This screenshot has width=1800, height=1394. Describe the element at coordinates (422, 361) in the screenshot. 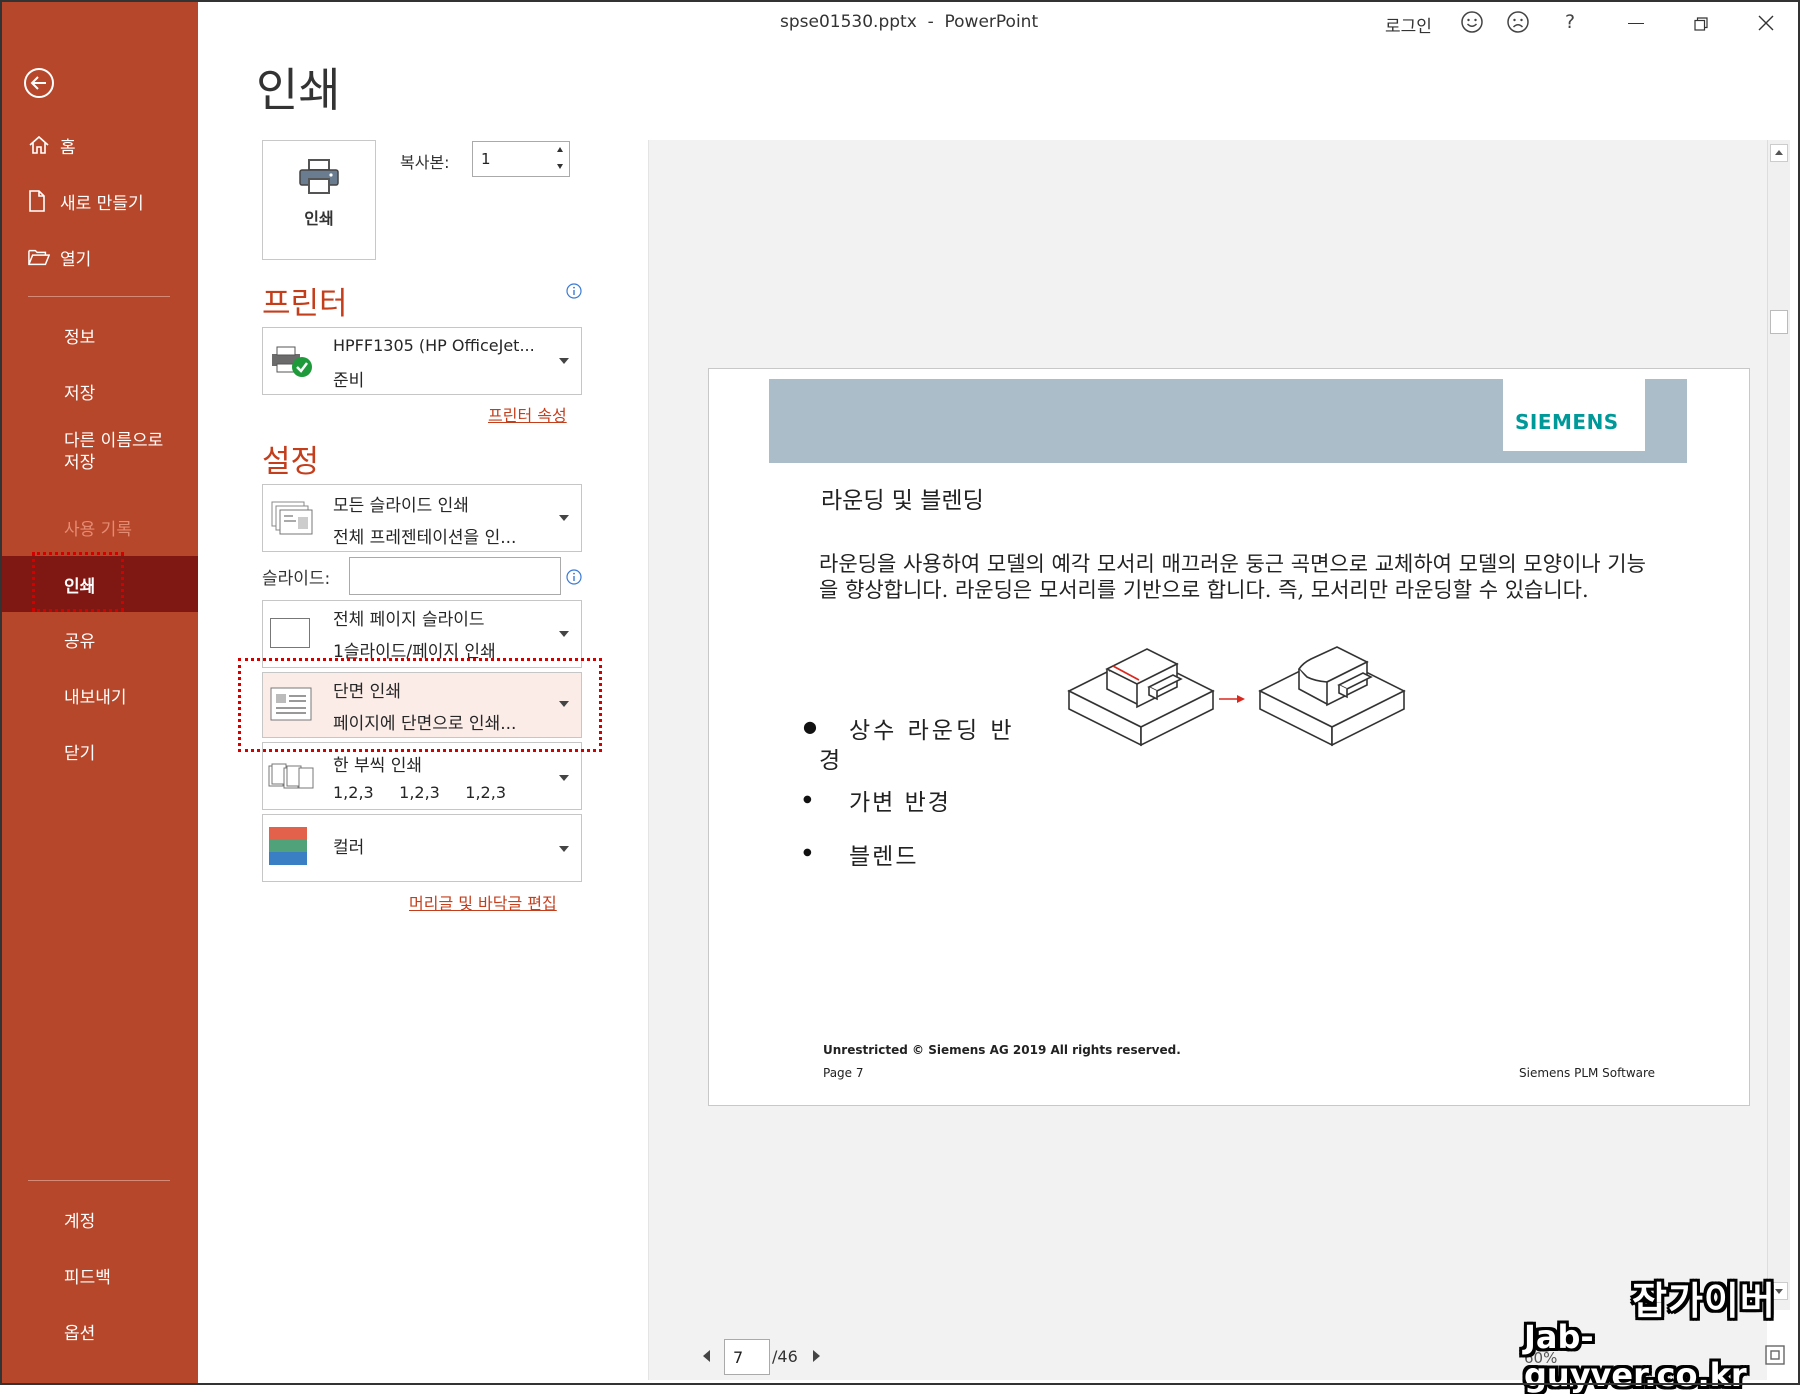

I see `printer-dropdown: HPFF1305 (HP OfficeJet... 준비` at that location.